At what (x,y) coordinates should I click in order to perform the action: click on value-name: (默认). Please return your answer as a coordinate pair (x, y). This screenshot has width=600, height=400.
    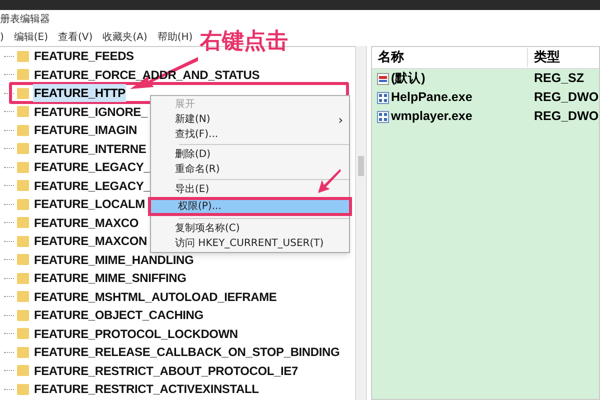
    Looking at the image, I should click on (408, 78).